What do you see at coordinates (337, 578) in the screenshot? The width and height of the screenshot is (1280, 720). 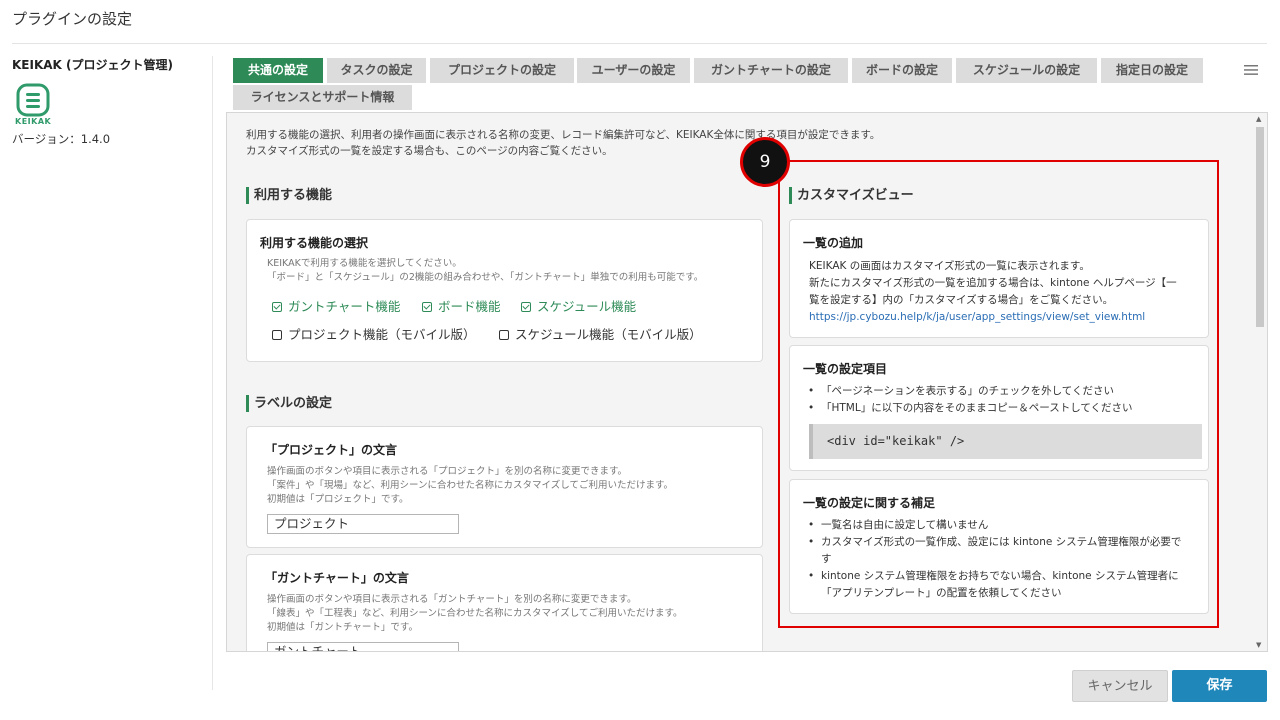 I see `gantt-label-title: 「ガントチャート」の文言` at bounding box center [337, 578].